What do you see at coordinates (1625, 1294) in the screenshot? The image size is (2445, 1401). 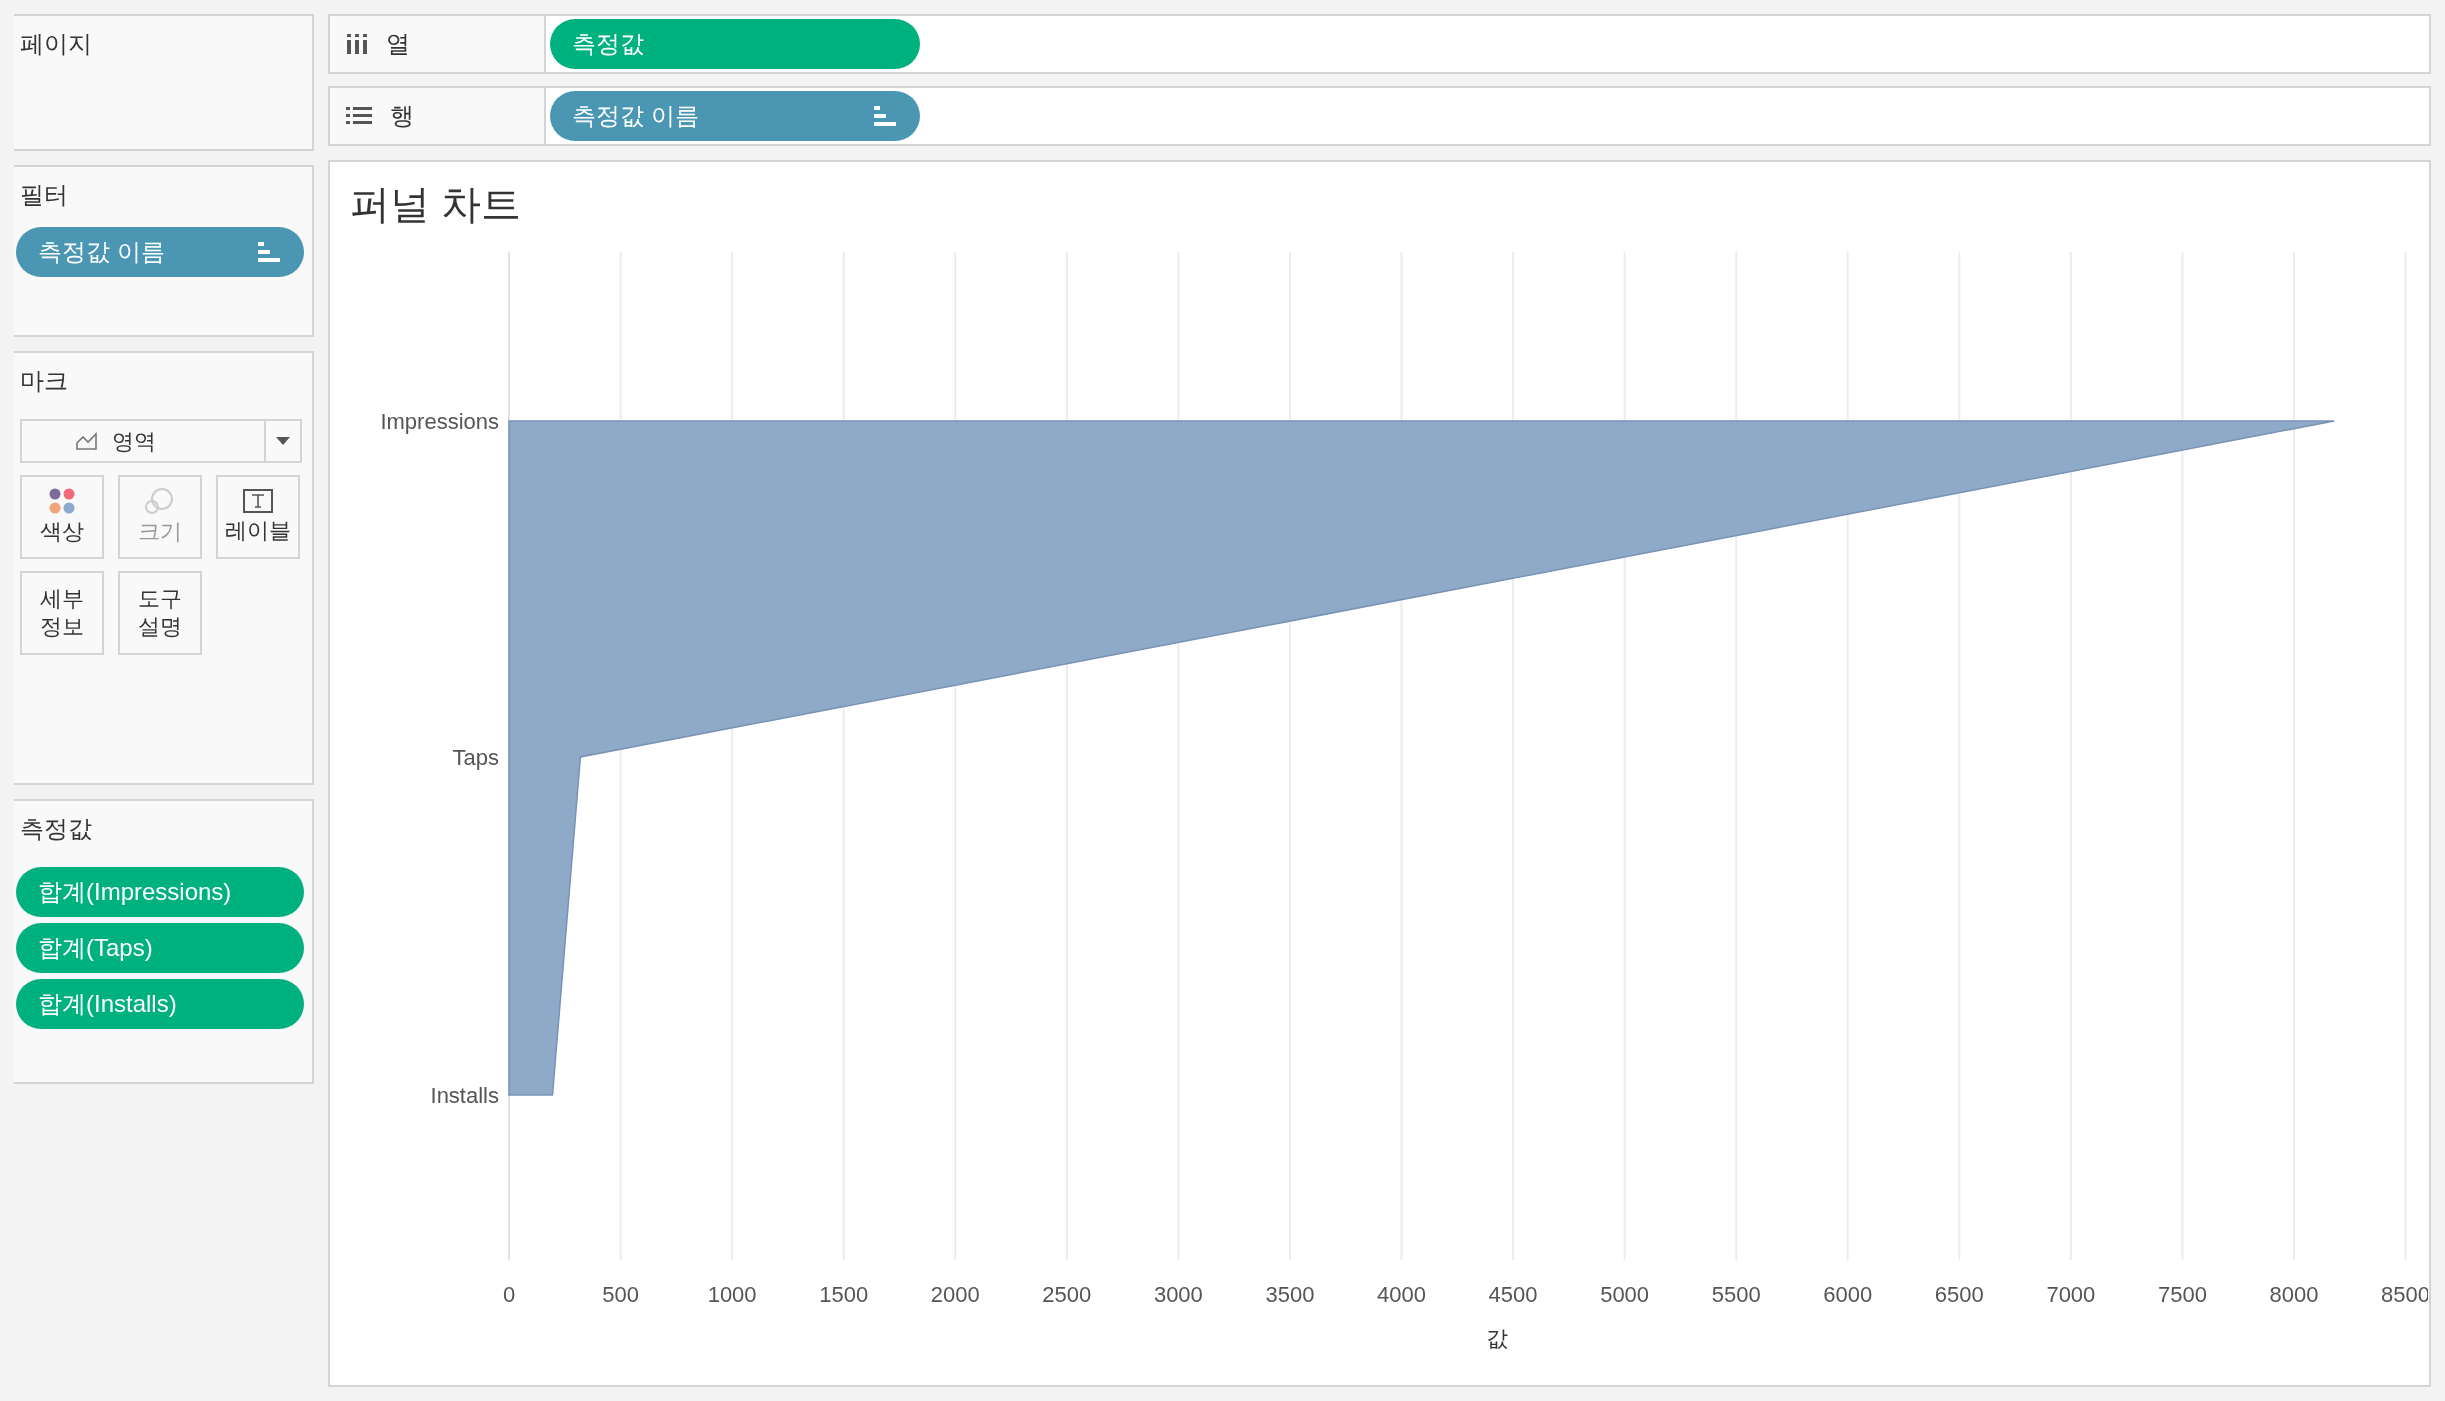 I see `axis-tick-label: 5000` at bounding box center [1625, 1294].